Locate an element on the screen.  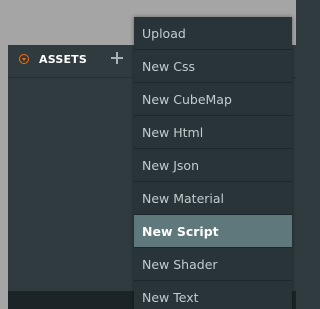
menu-item-new-html: New Html is located at coordinates (213, 132).